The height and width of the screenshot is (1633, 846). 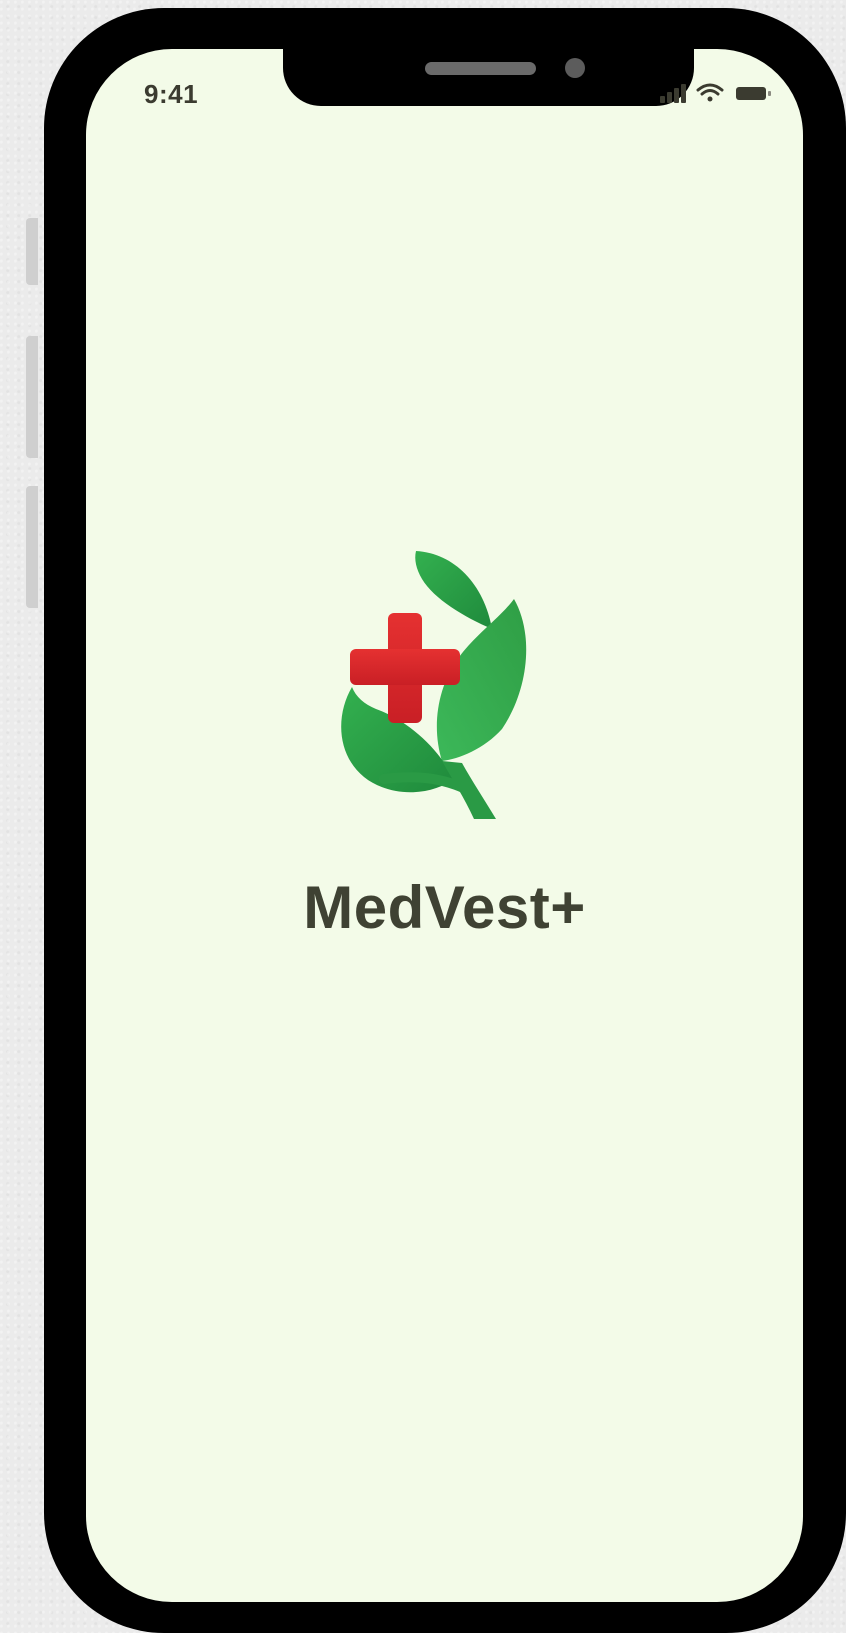 What do you see at coordinates (710, 92) in the screenshot?
I see `wifi-icon` at bounding box center [710, 92].